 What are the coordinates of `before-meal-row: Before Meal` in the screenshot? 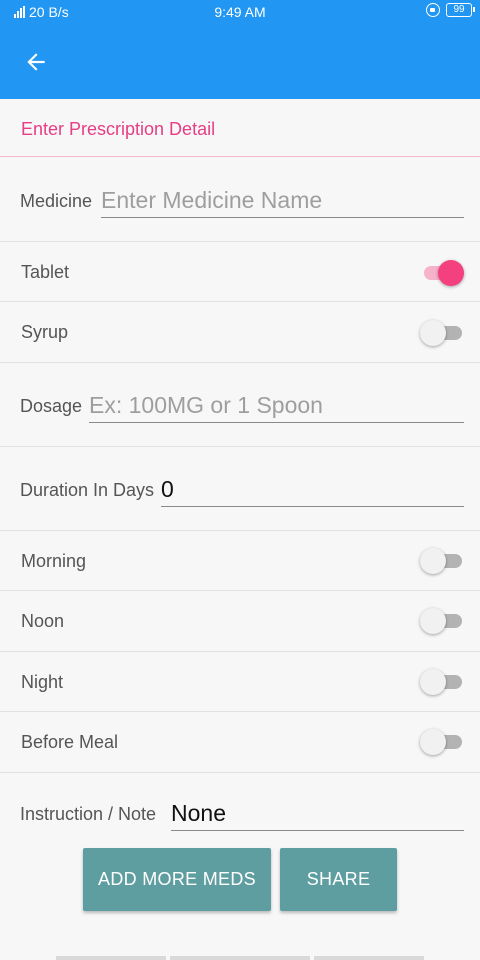 It's located at (240, 742).